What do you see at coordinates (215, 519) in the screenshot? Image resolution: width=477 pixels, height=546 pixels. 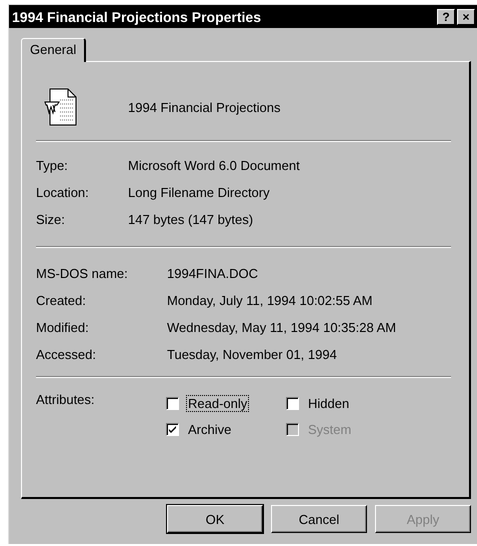 I see `dialog-button: OK` at bounding box center [215, 519].